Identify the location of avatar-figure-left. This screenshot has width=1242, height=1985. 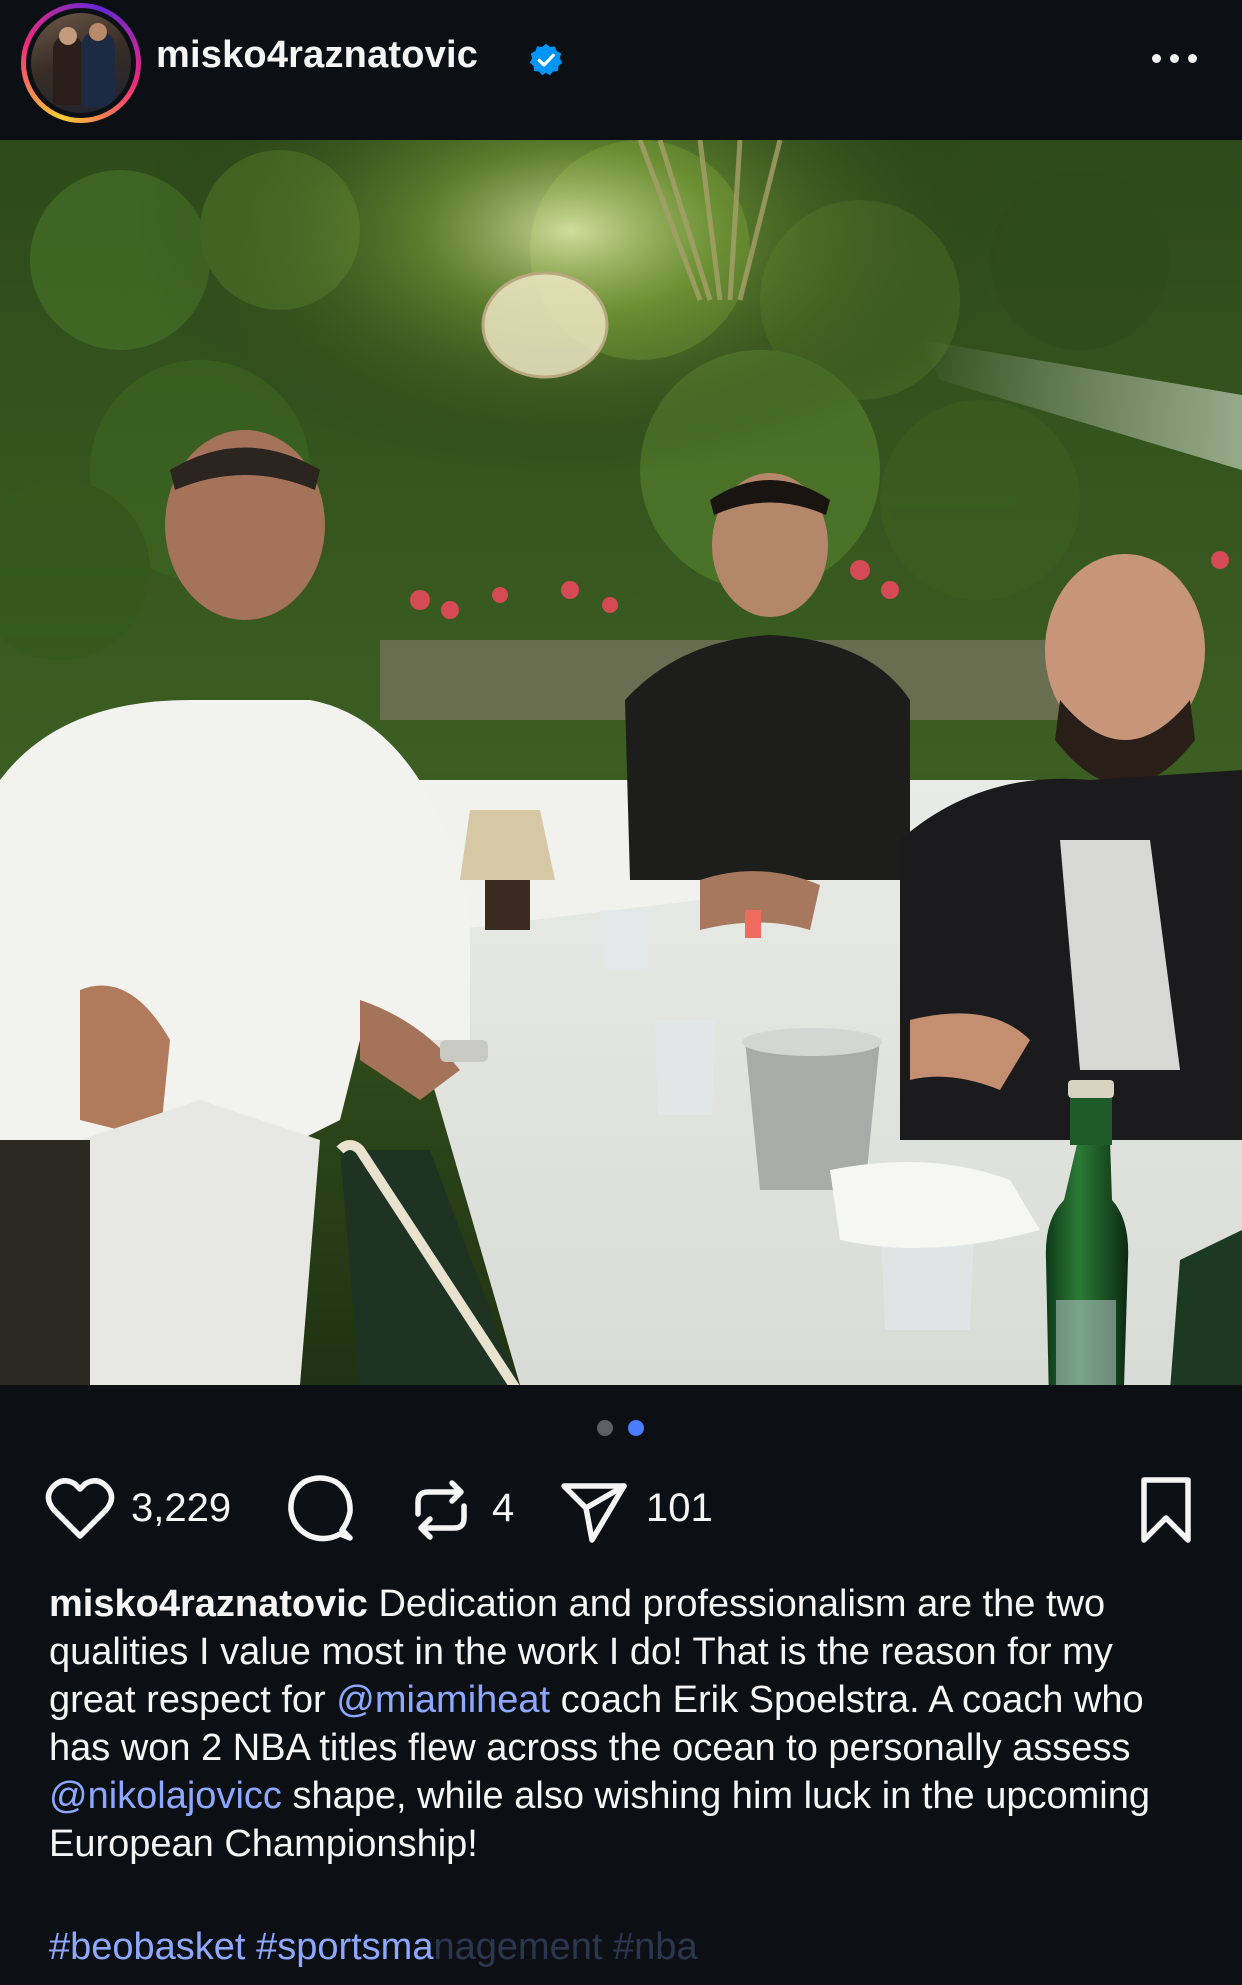
(68, 70).